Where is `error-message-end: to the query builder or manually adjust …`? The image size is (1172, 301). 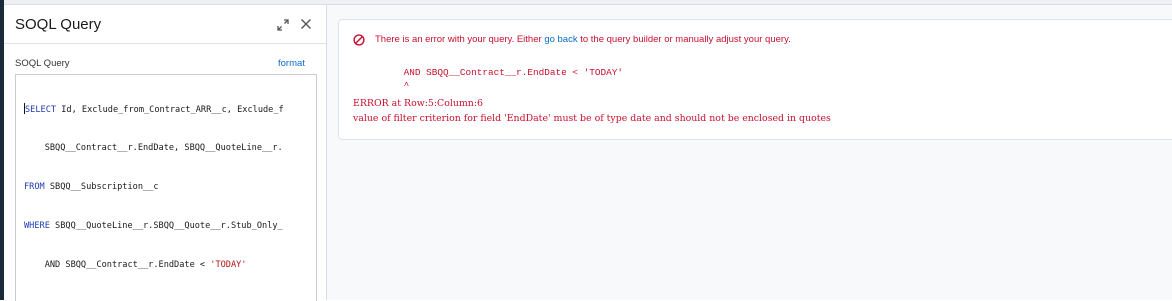 error-message-end: to the query builder or manually adjust … is located at coordinates (684, 39).